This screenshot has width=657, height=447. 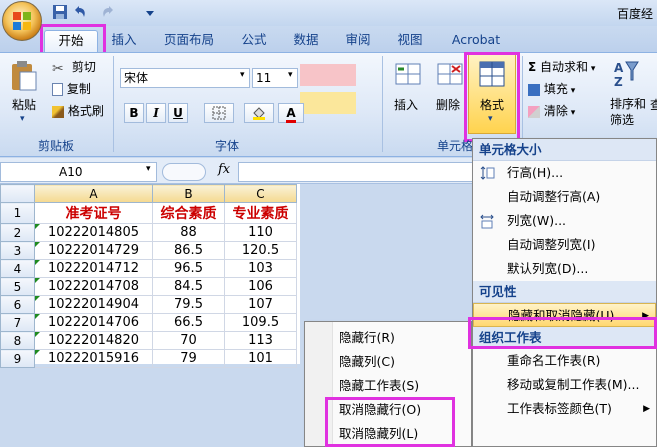 What do you see at coordinates (188, 340) in the screenshot?
I see `cell: 70` at bounding box center [188, 340].